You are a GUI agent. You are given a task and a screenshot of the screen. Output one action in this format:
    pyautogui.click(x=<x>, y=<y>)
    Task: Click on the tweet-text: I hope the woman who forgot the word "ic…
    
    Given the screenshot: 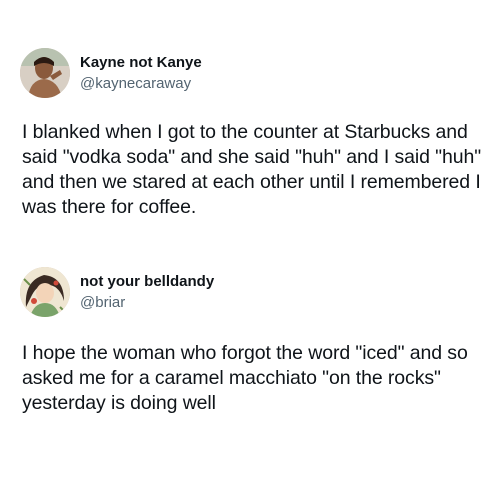 What is the action you would take?
    pyautogui.click(x=245, y=378)
    